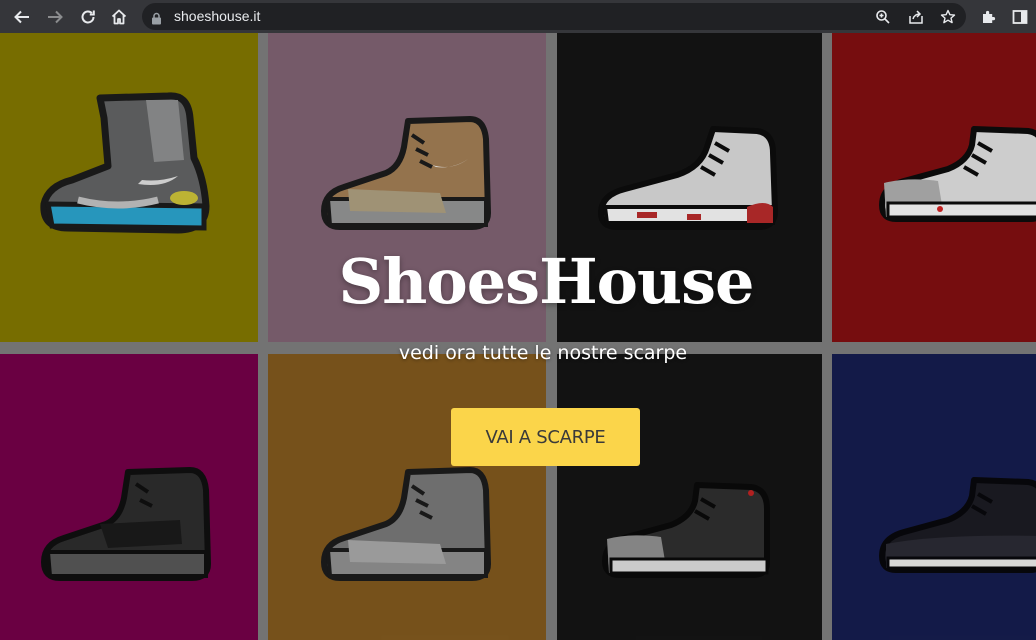 The width and height of the screenshot is (1036, 640). I want to click on site-subtitle: vedi ora tutte le nostre scarpe, so click(543, 353).